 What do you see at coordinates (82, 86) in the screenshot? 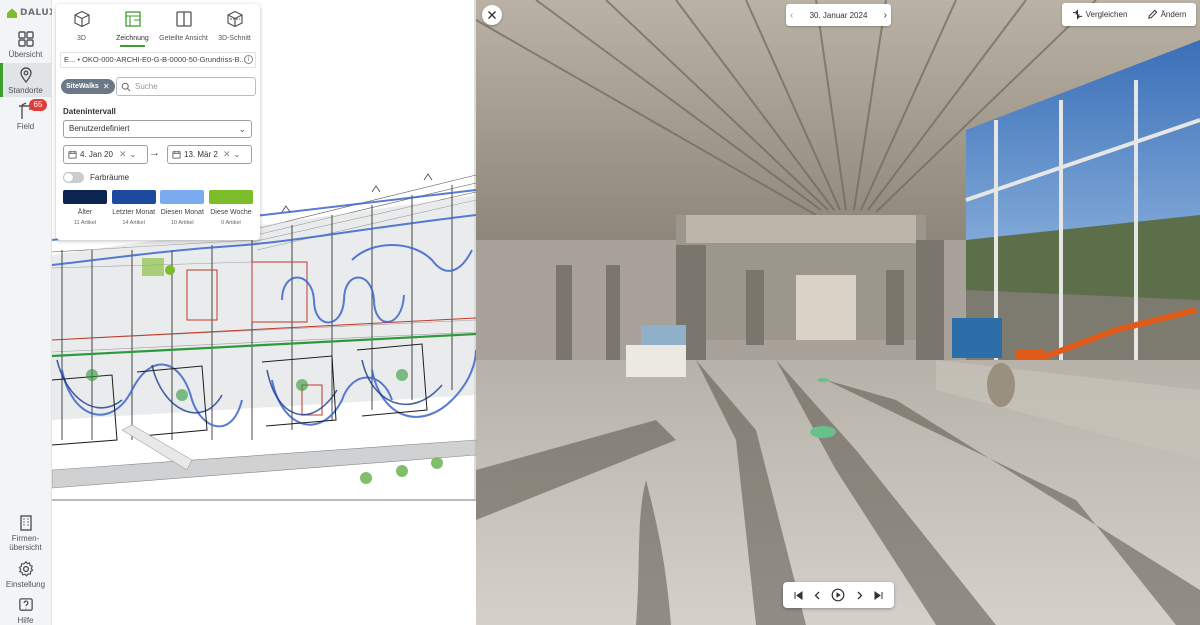
I see `chip-label: SiteWalks` at bounding box center [82, 86].